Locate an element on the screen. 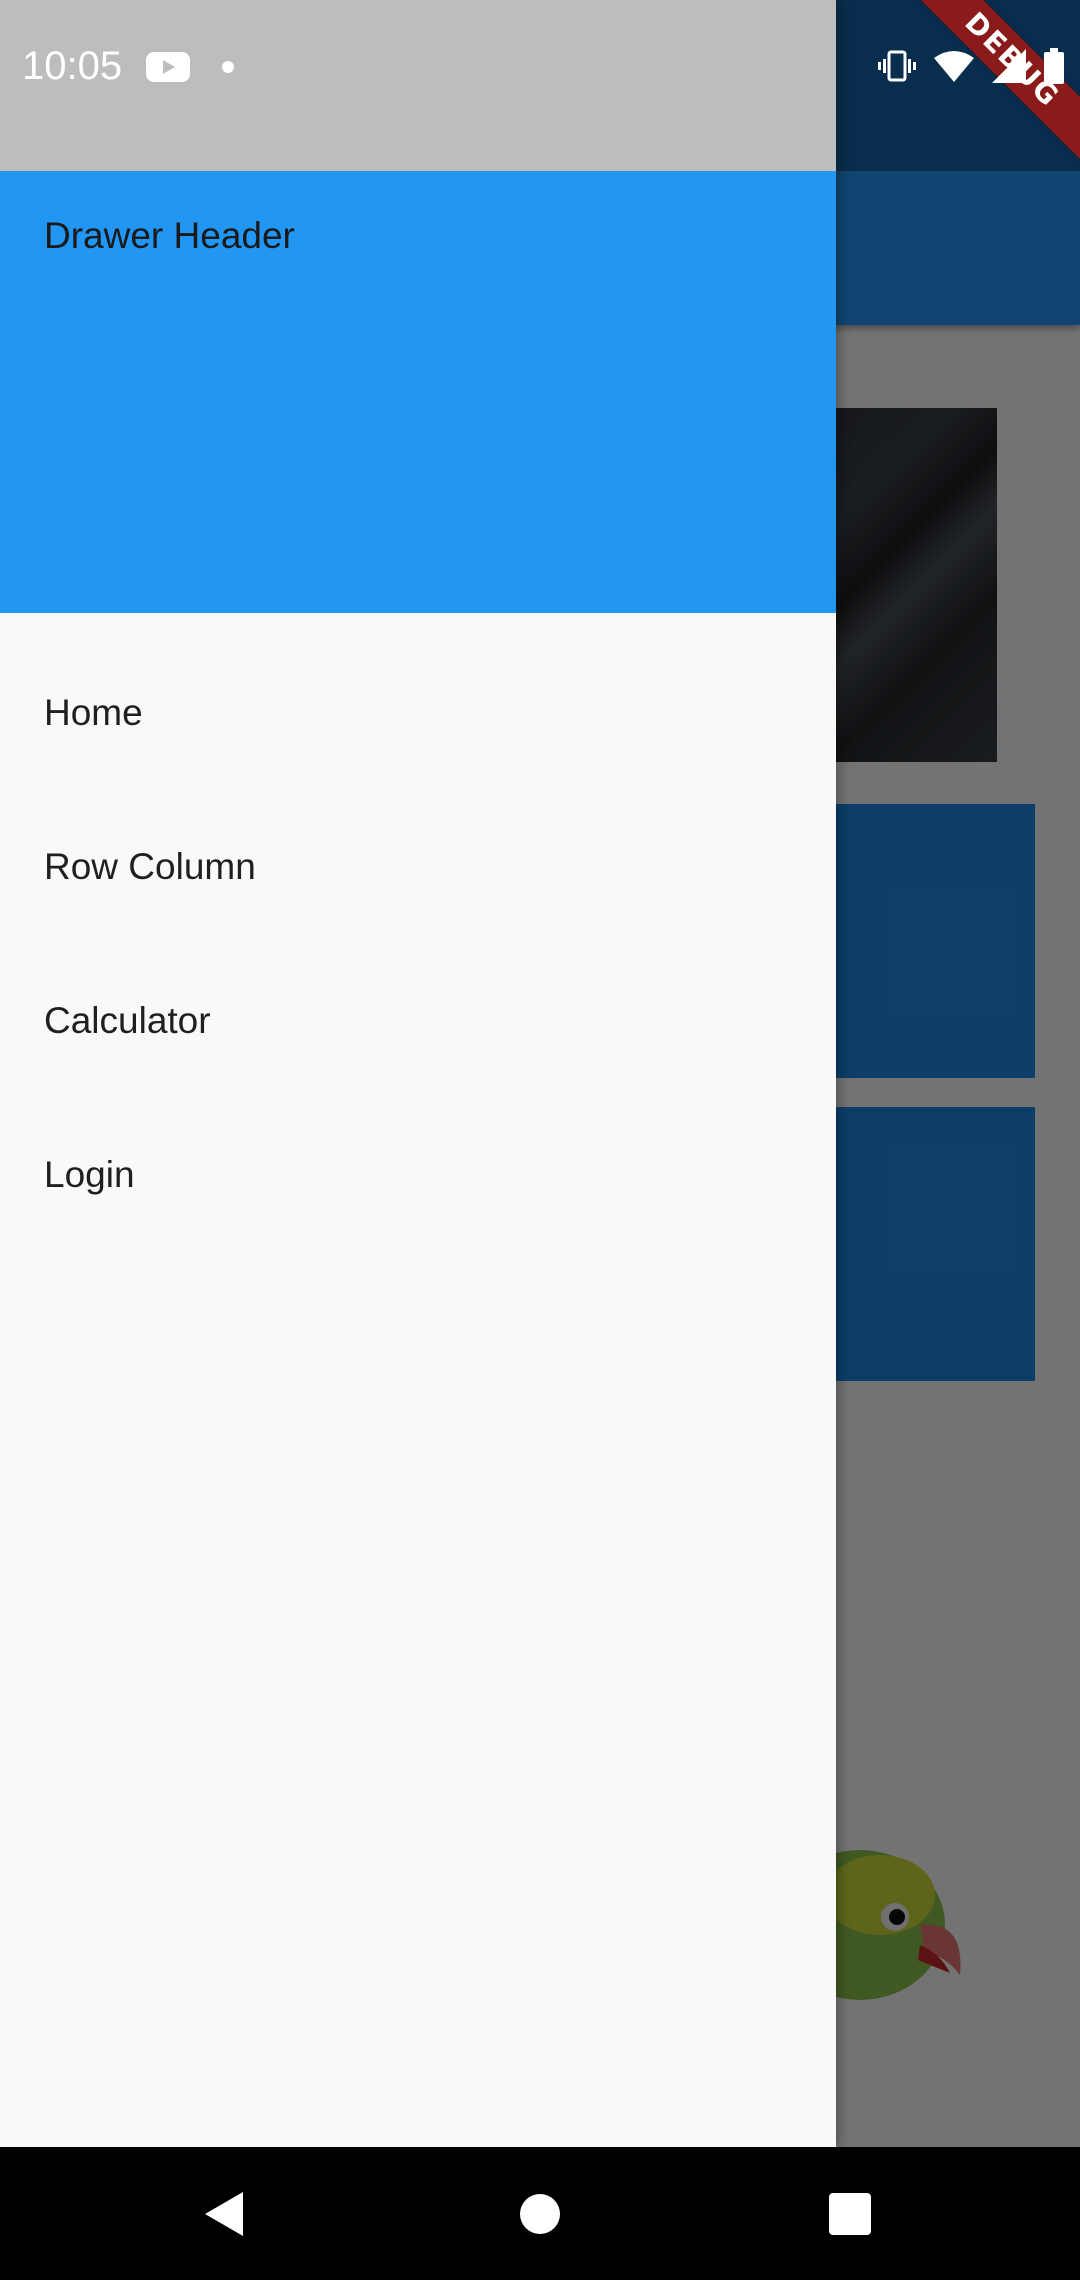 This screenshot has height=2280, width=1080. recents-button is located at coordinates (850, 2213).